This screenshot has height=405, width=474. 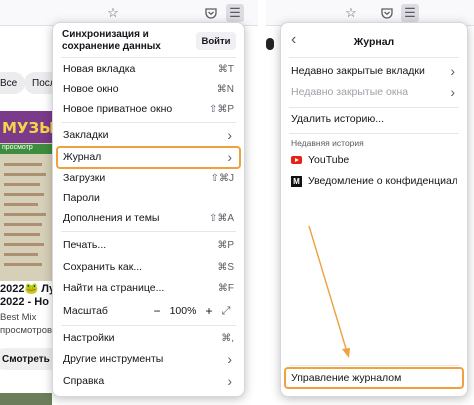 I want to click on history-item-youtube: YouTube, so click(x=374, y=160).